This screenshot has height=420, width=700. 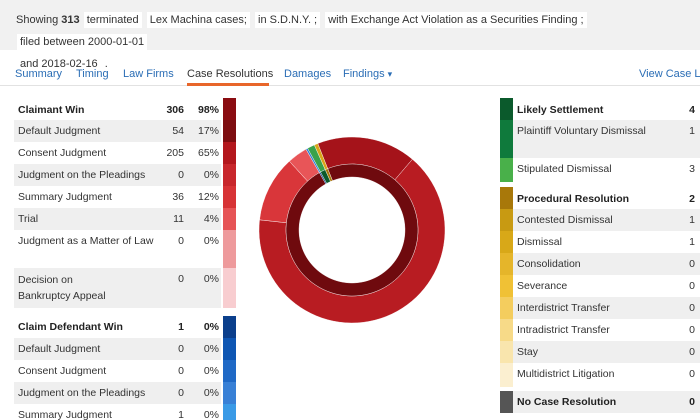 What do you see at coordinates (228, 84) in the screenshot?
I see `active-tab-indicator` at bounding box center [228, 84].